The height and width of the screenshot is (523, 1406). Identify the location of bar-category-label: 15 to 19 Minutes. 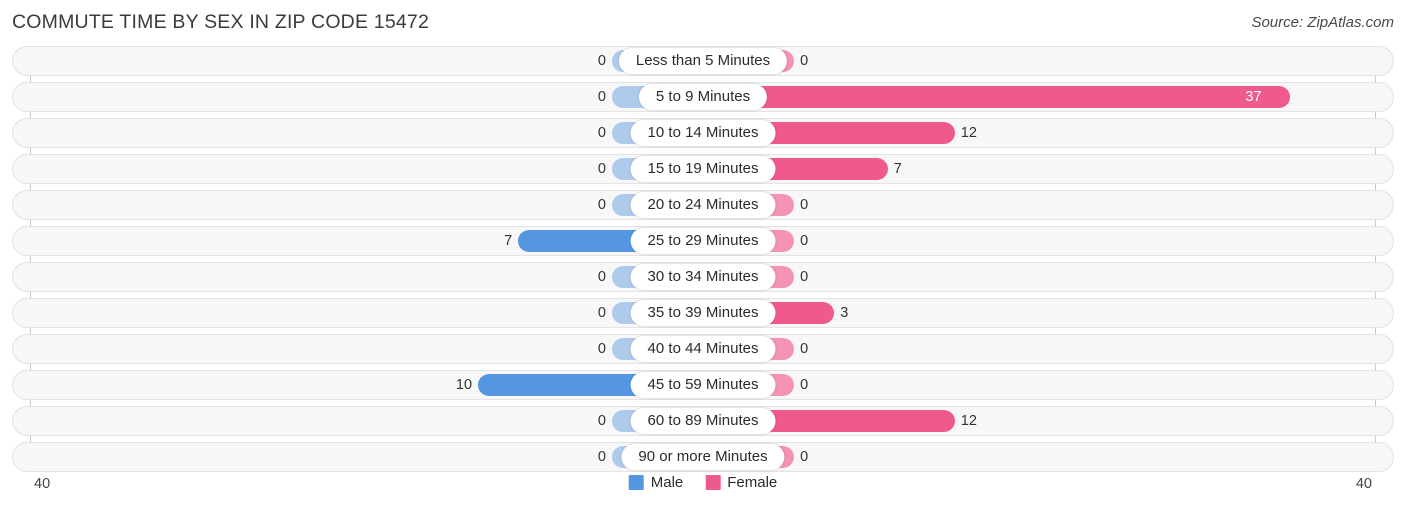
(703, 169).